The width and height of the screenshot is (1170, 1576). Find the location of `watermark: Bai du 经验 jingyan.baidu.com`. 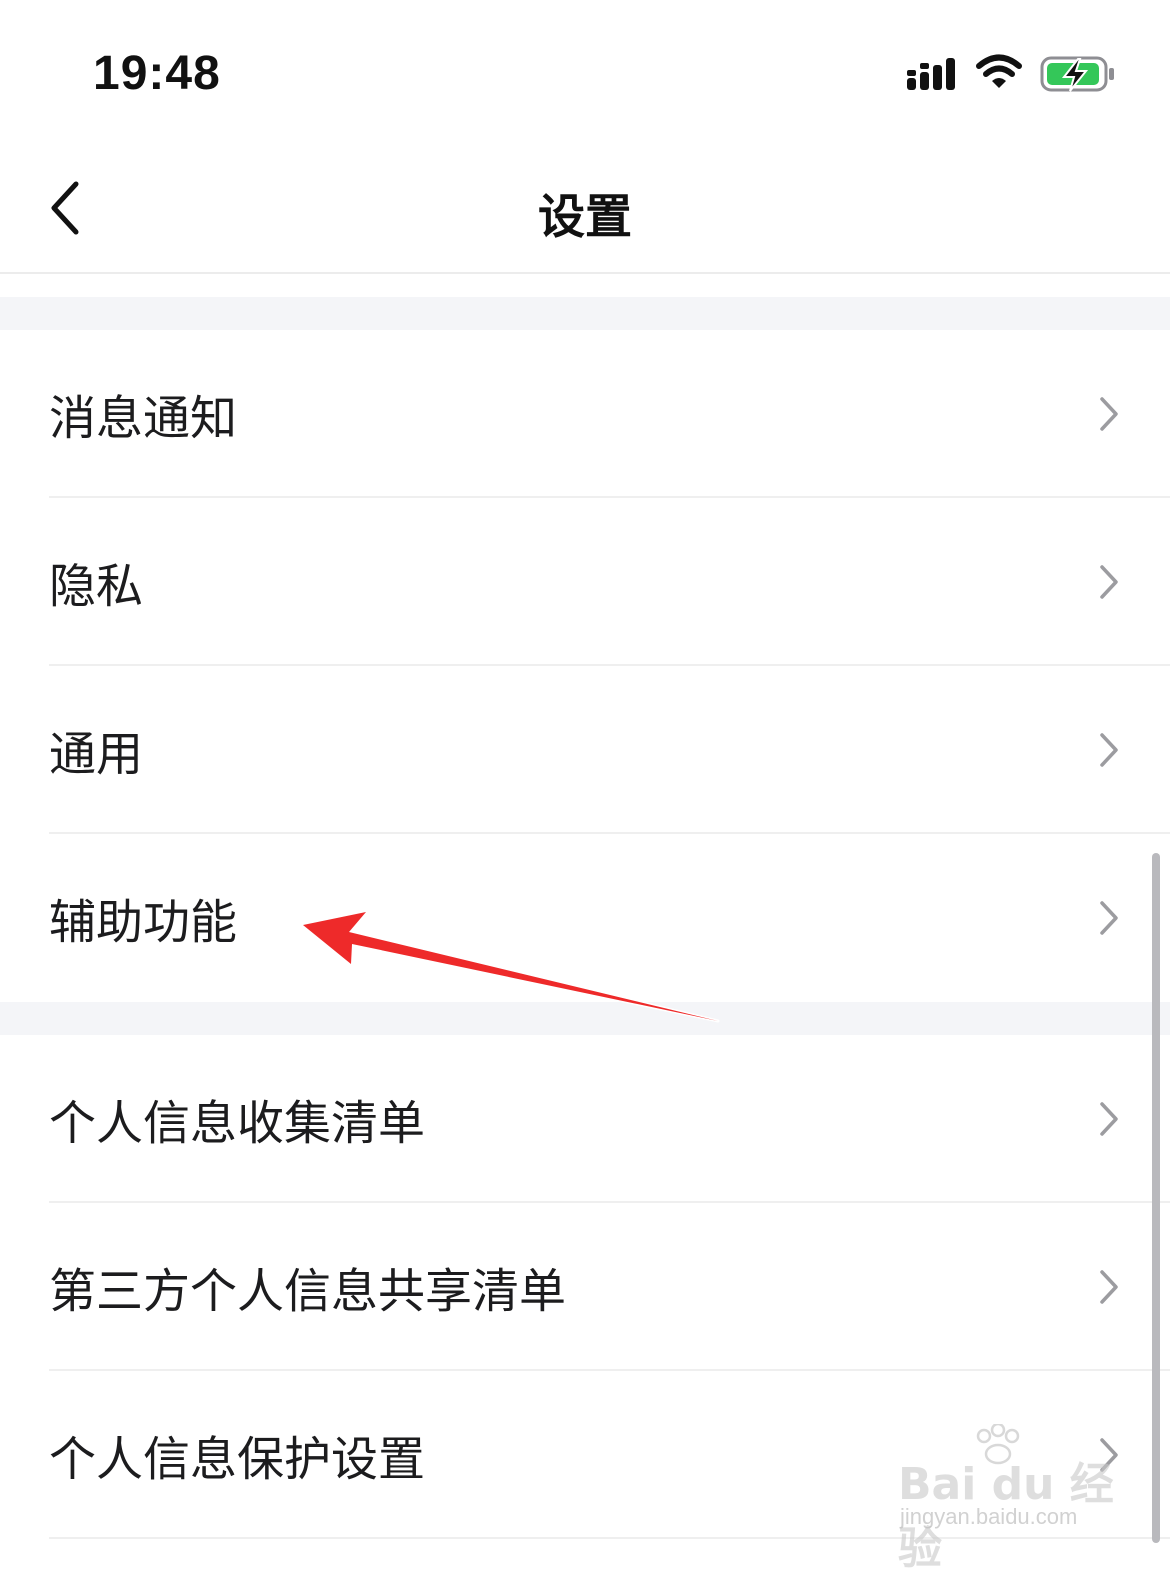

watermark: Bai du 经验 jingyan.baidu.com is located at coordinates (1005, 1498).